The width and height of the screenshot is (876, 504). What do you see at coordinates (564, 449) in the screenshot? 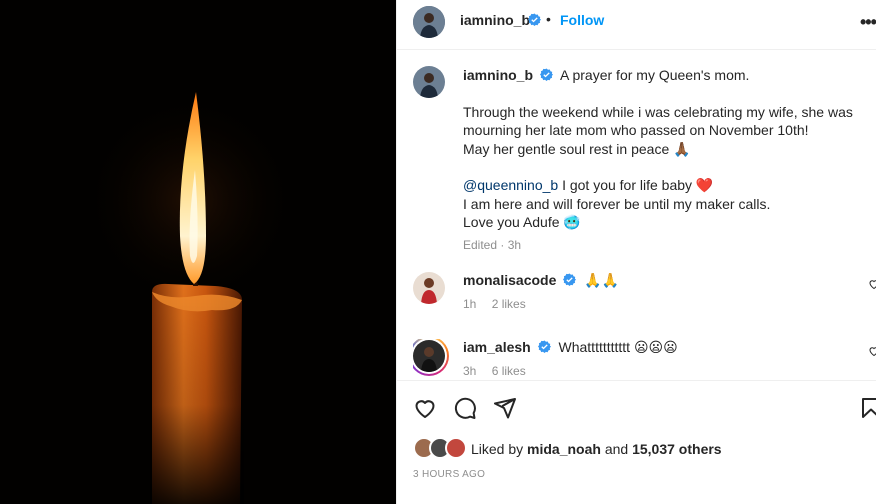
I see `liked-by-user: mida_noah` at bounding box center [564, 449].